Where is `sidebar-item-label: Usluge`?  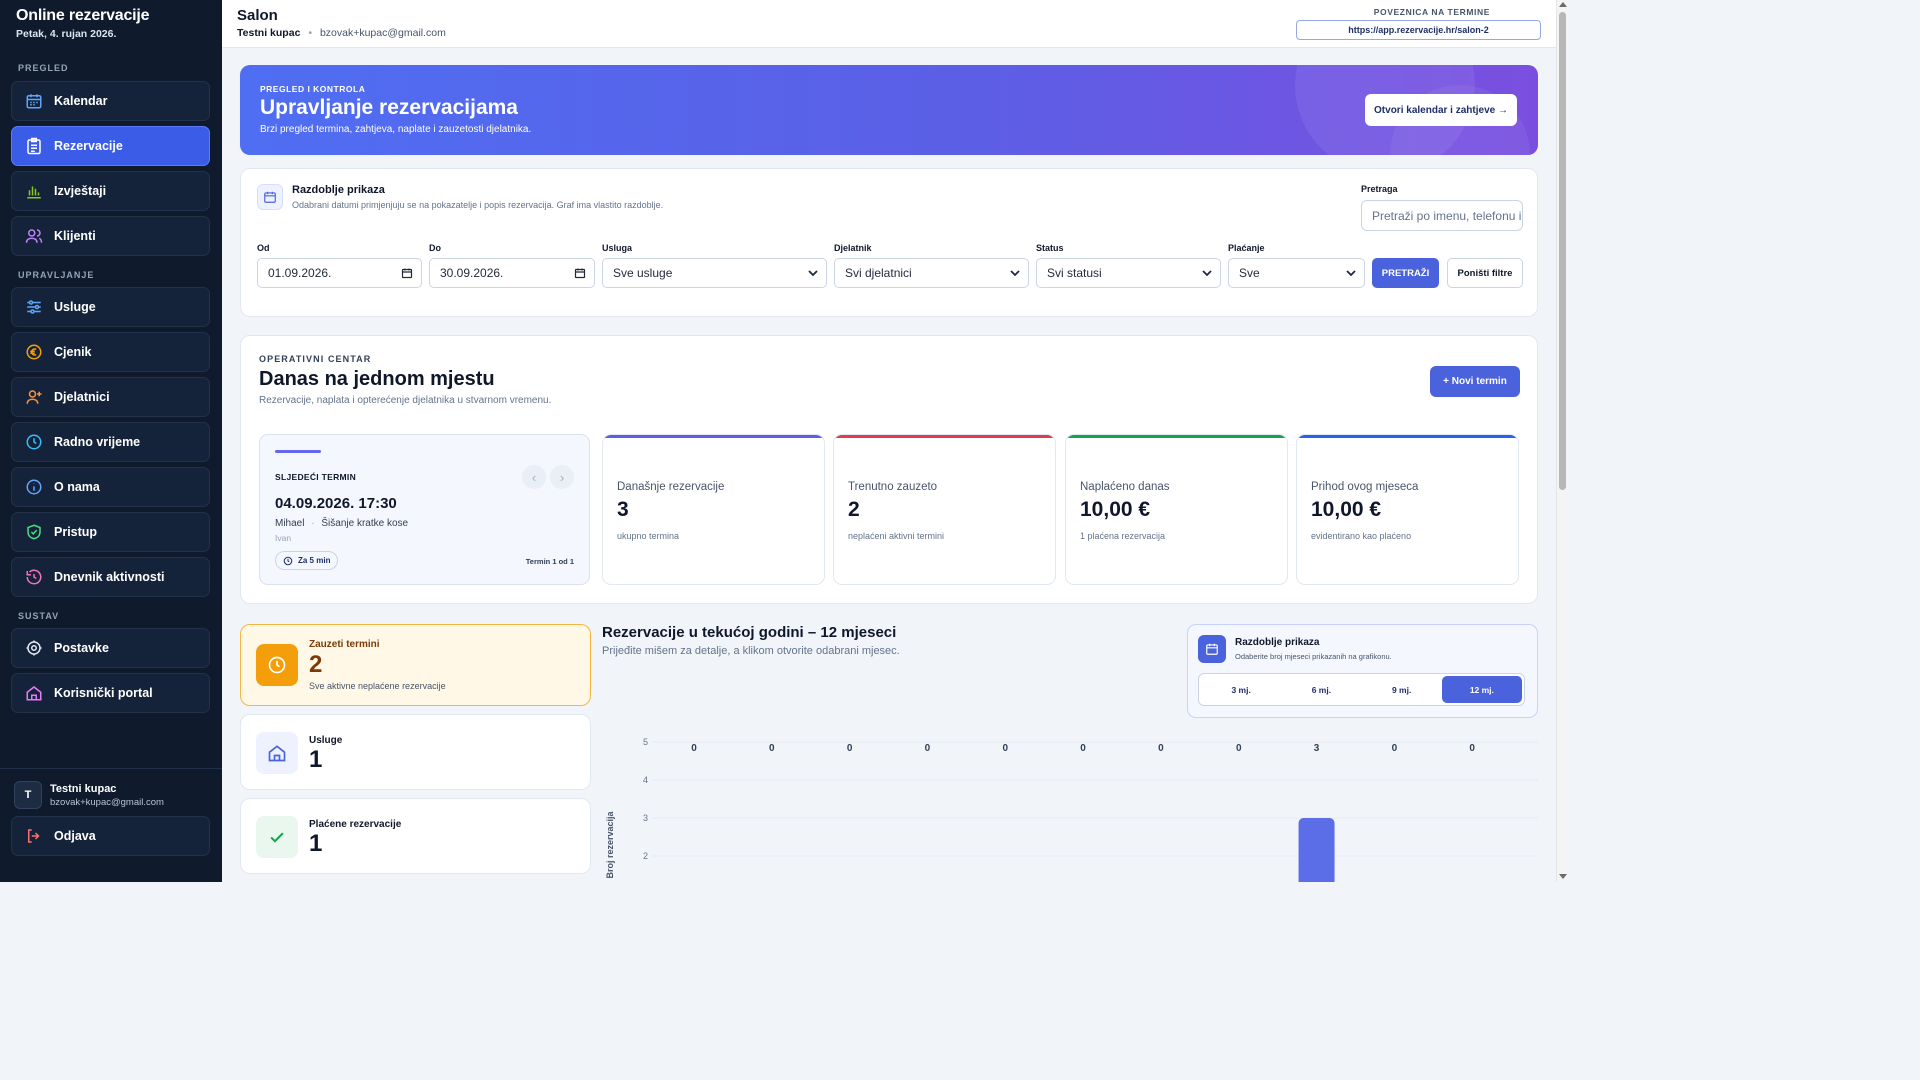
sidebar-item-label: Usluge is located at coordinates (75, 307).